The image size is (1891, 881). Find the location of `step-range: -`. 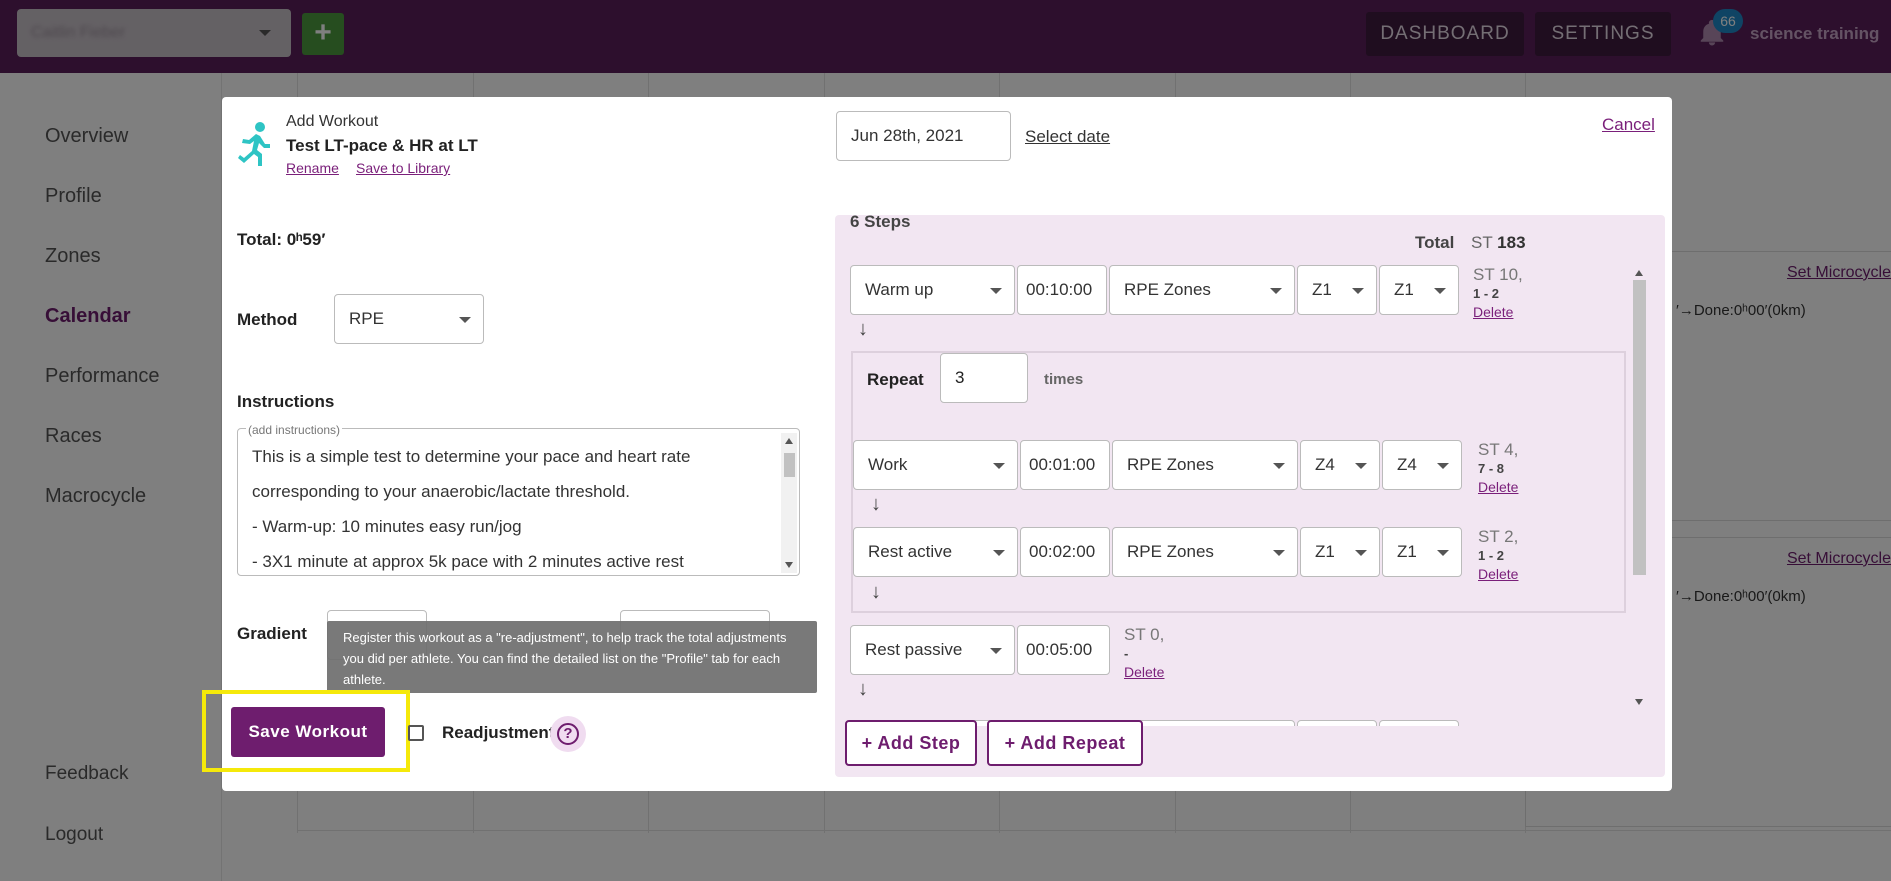

step-range: - is located at coordinates (1126, 653).